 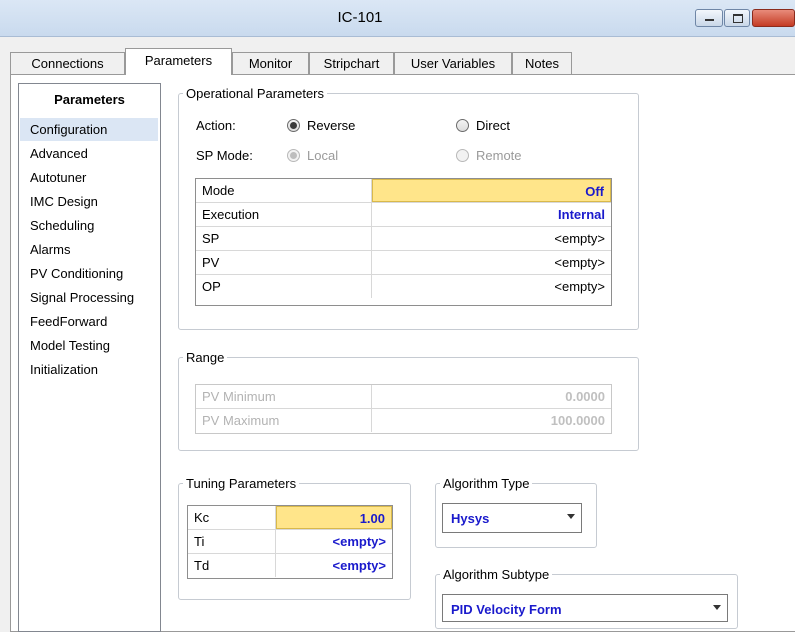 What do you see at coordinates (491, 238) in the screenshot?
I see `sp-value: <empty>` at bounding box center [491, 238].